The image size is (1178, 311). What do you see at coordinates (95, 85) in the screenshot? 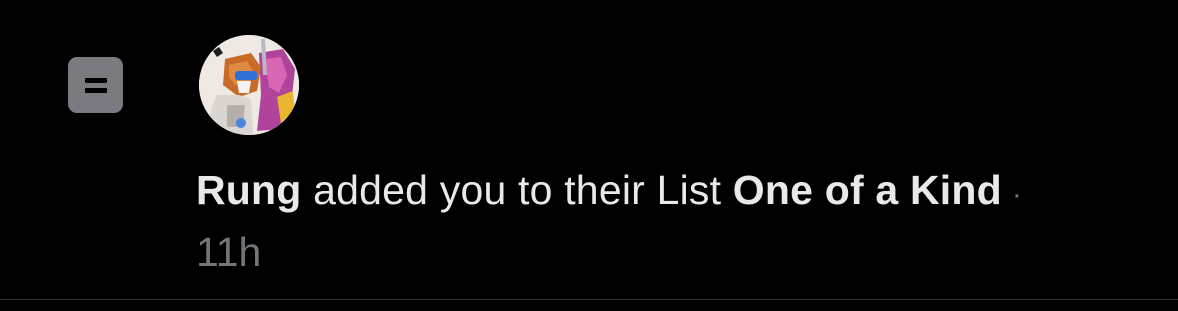
I see `list-icon` at bounding box center [95, 85].